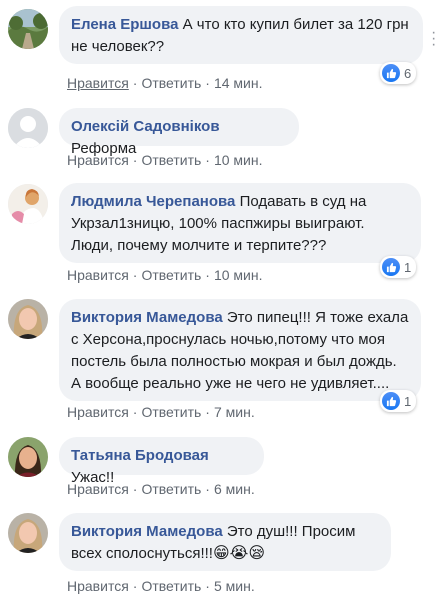  I want to click on default-user-icon, so click(28, 128).